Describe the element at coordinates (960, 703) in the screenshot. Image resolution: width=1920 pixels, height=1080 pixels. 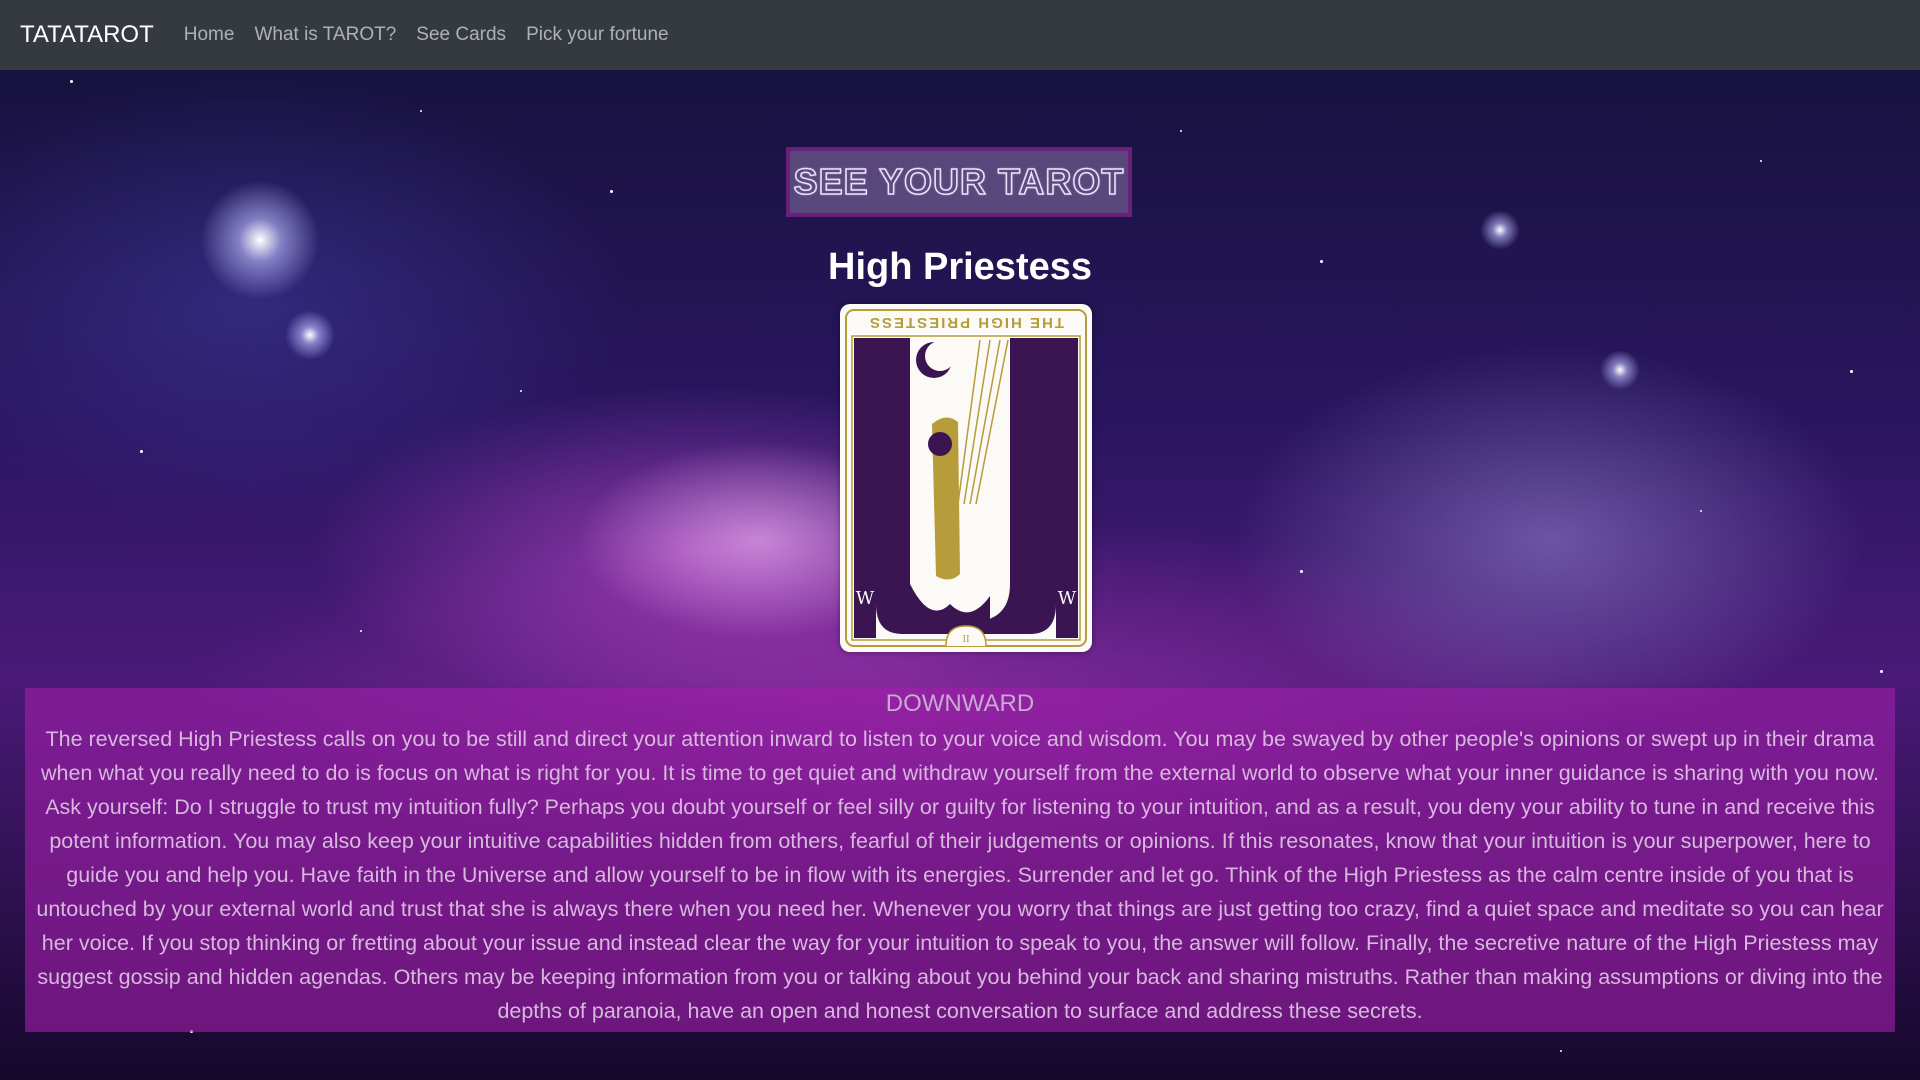
I see `orientation-heading: DOWNWARD` at that location.